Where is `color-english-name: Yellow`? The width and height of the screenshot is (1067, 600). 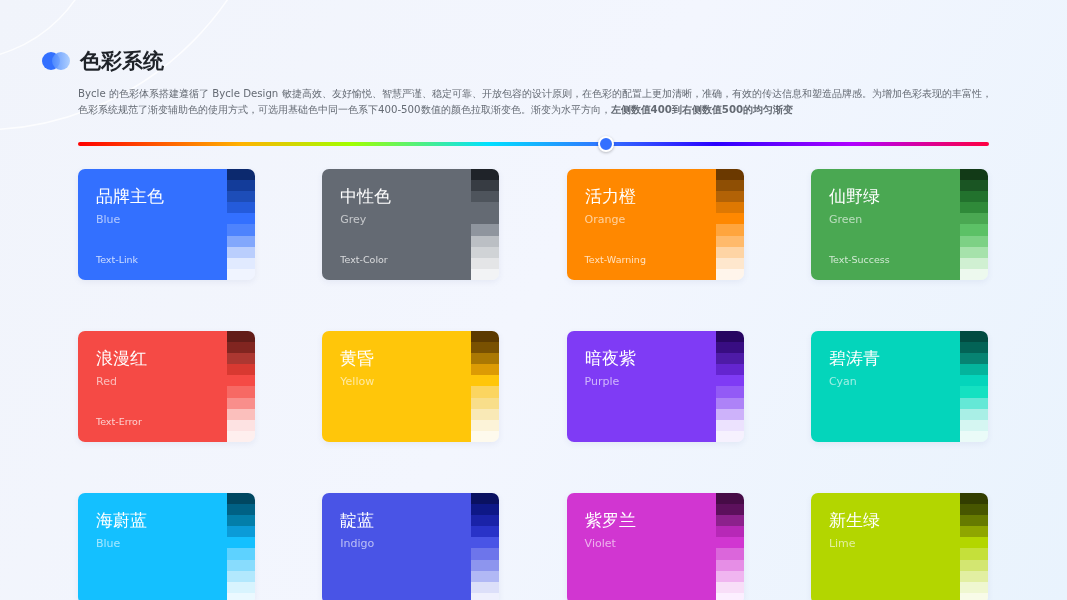 color-english-name: Yellow is located at coordinates (357, 382).